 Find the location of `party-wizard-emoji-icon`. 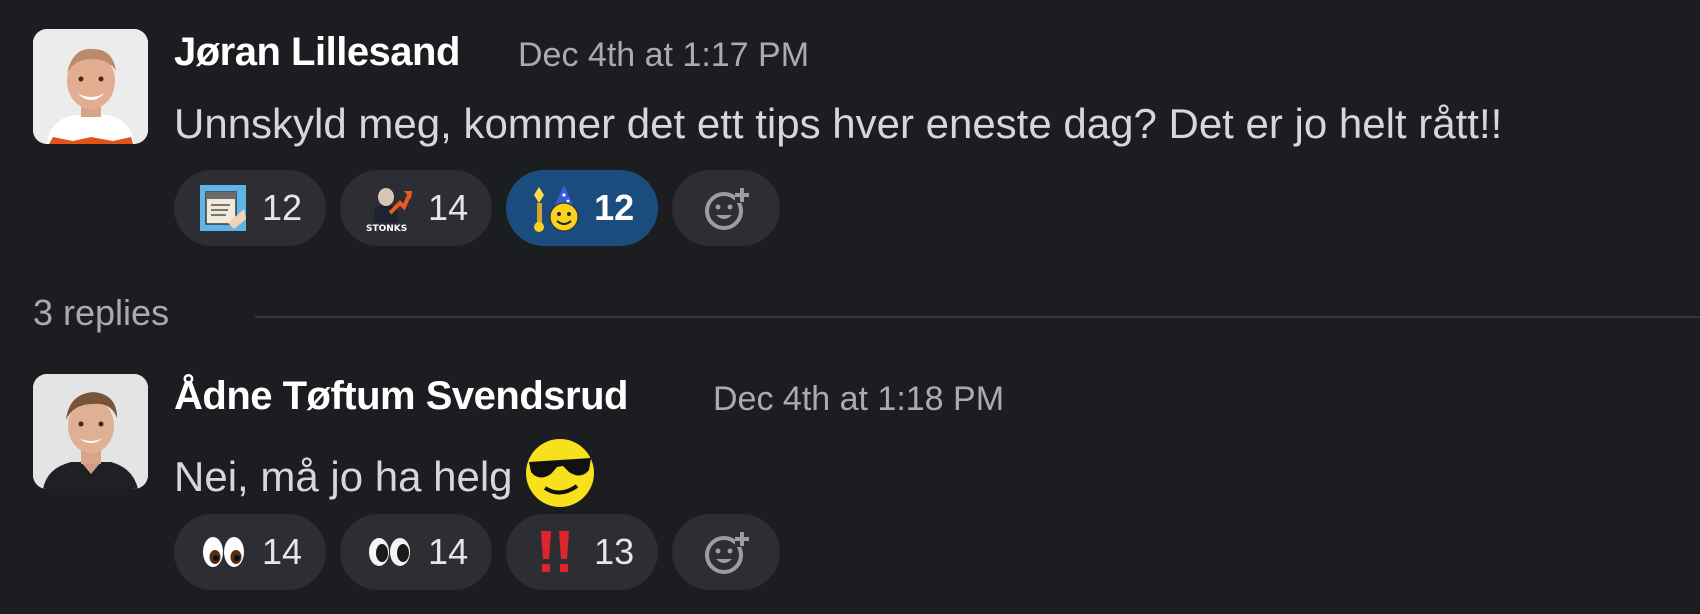

party-wizard-emoji-icon is located at coordinates (556, 208).